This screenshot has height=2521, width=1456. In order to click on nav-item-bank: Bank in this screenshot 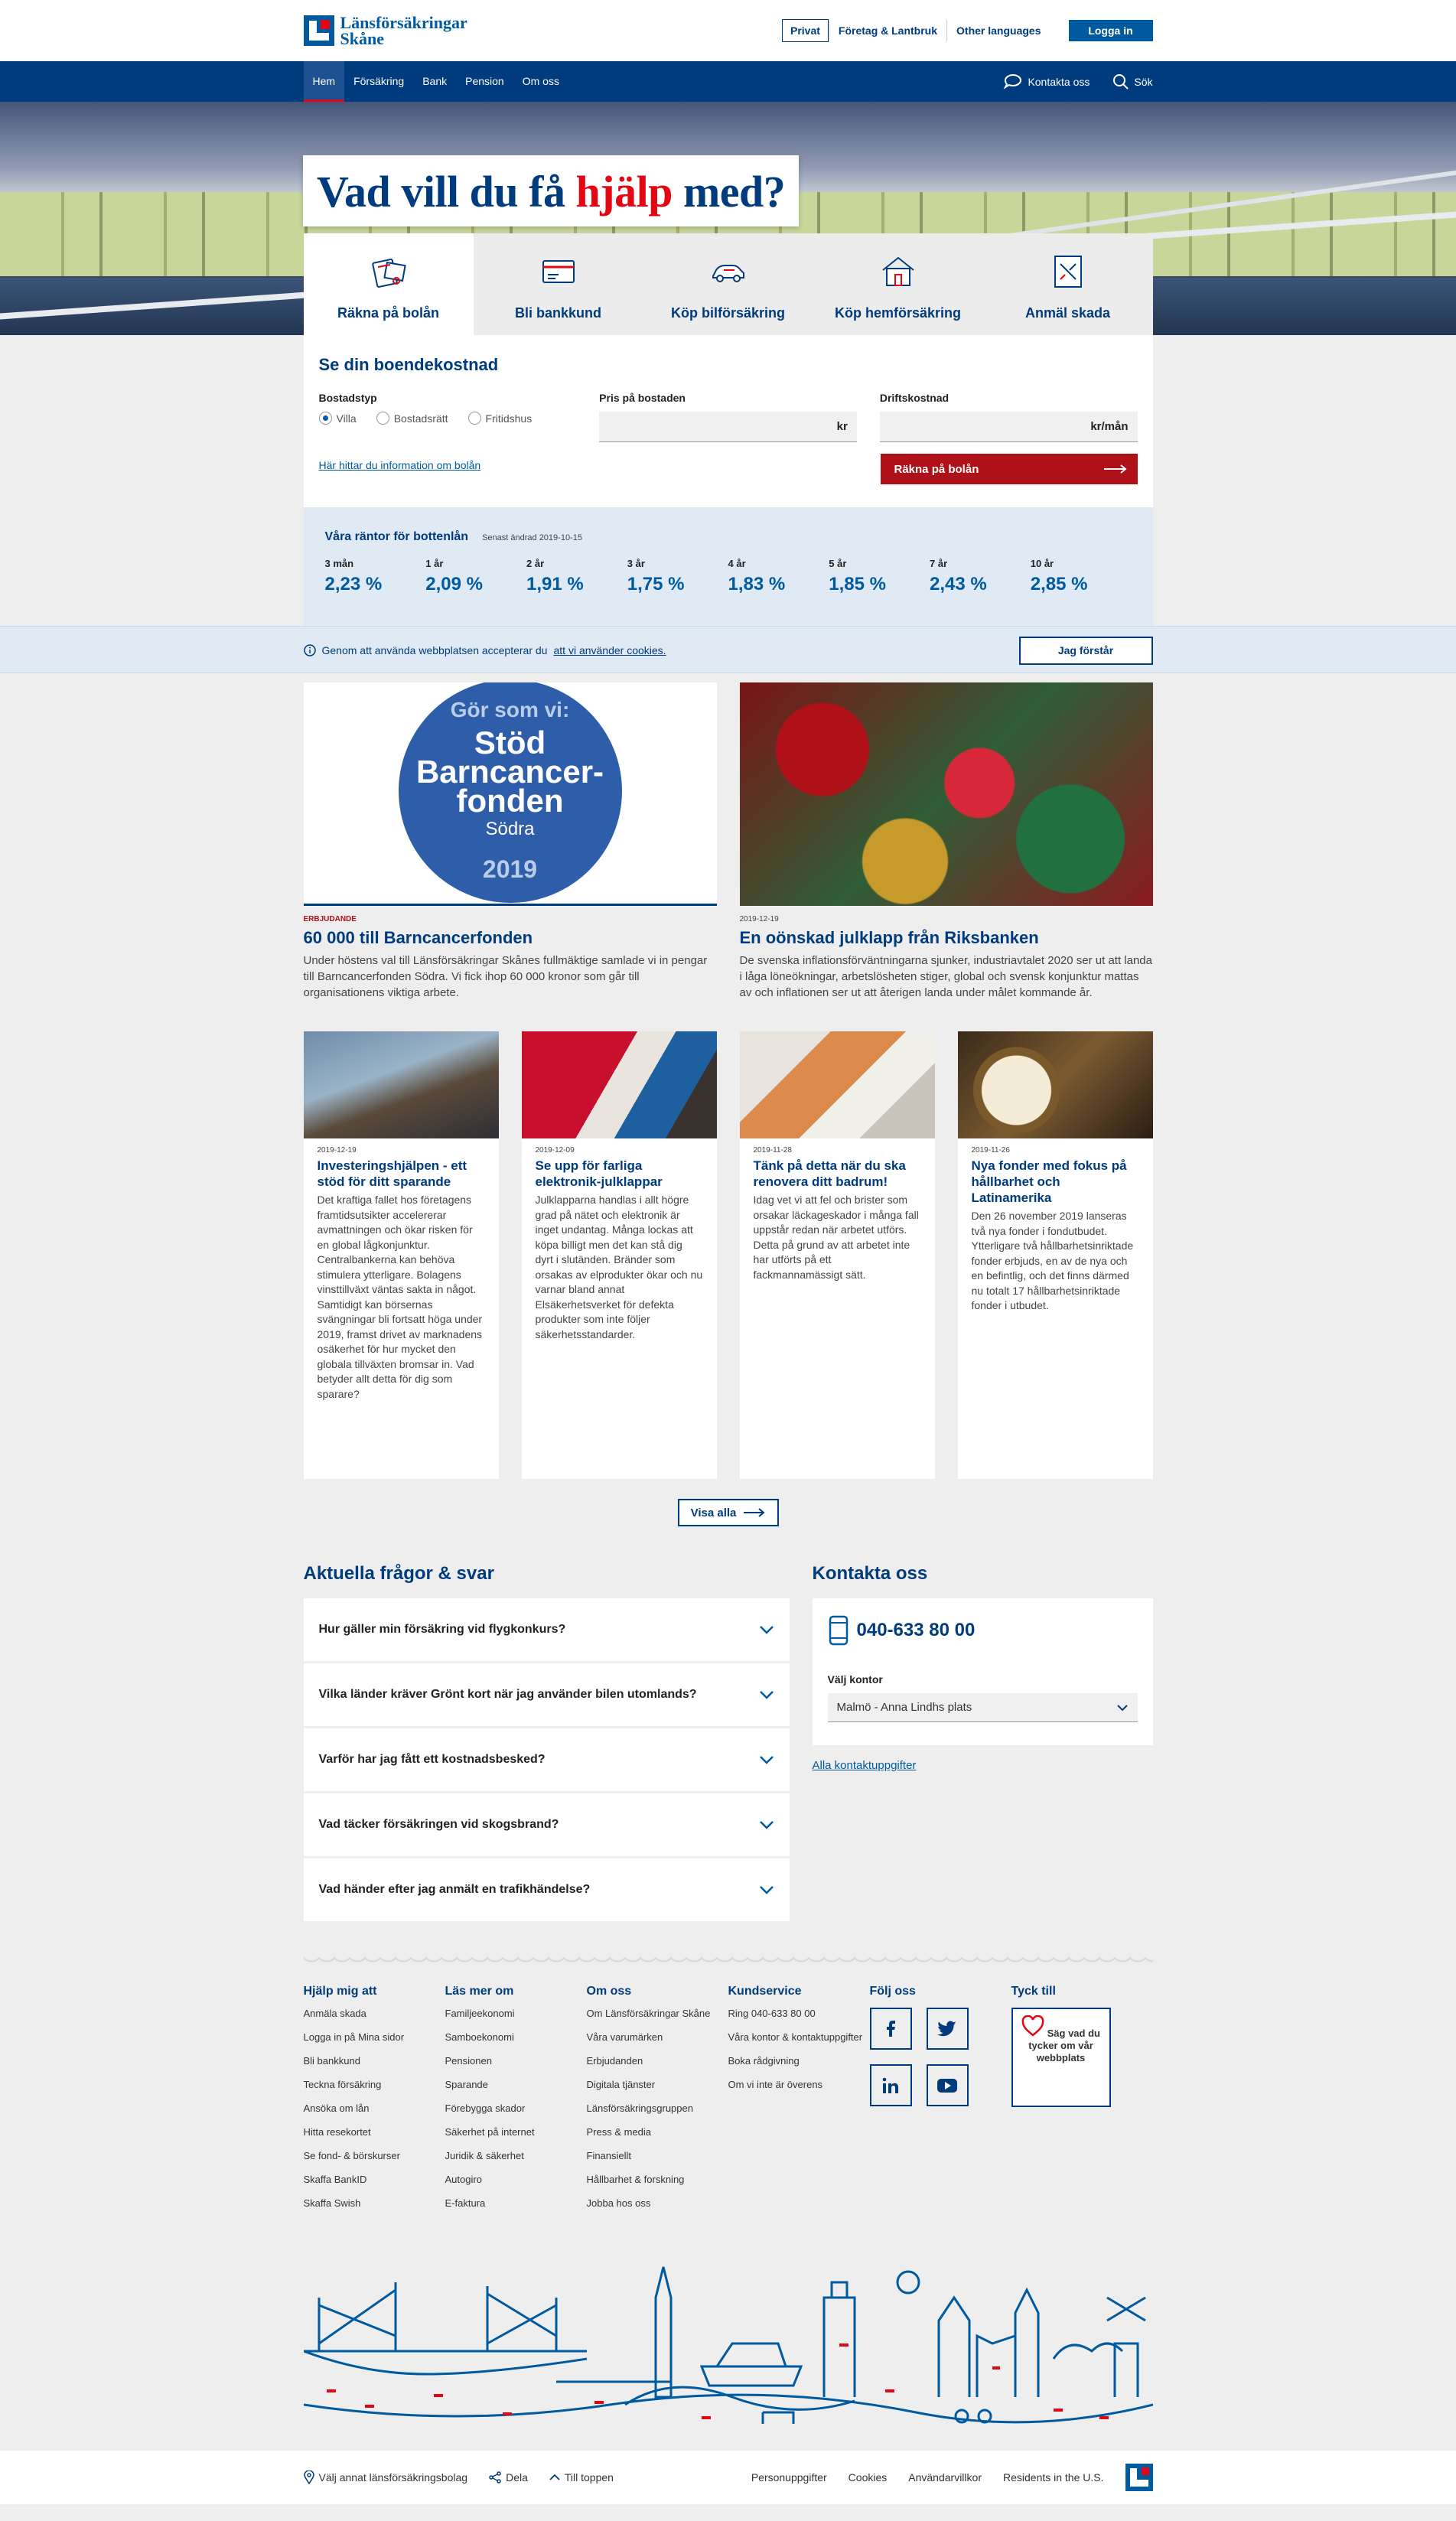, I will do `click(434, 81)`.